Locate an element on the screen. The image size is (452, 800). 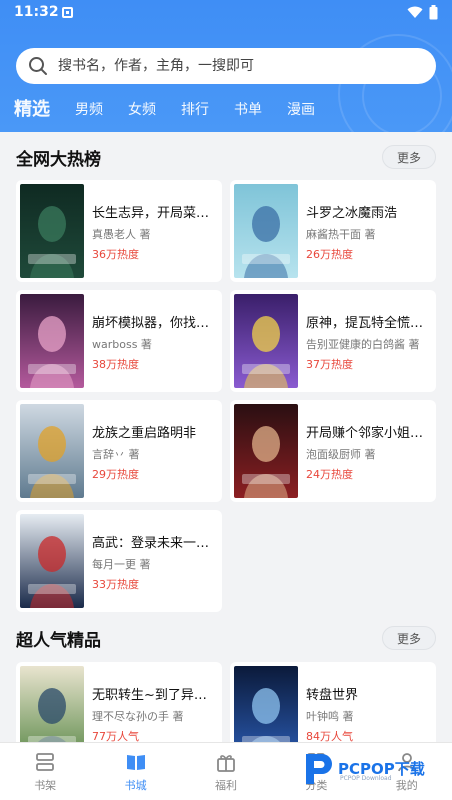
watermark: PCPOP下载 PCPOP Download is located at coordinates (363, 768).